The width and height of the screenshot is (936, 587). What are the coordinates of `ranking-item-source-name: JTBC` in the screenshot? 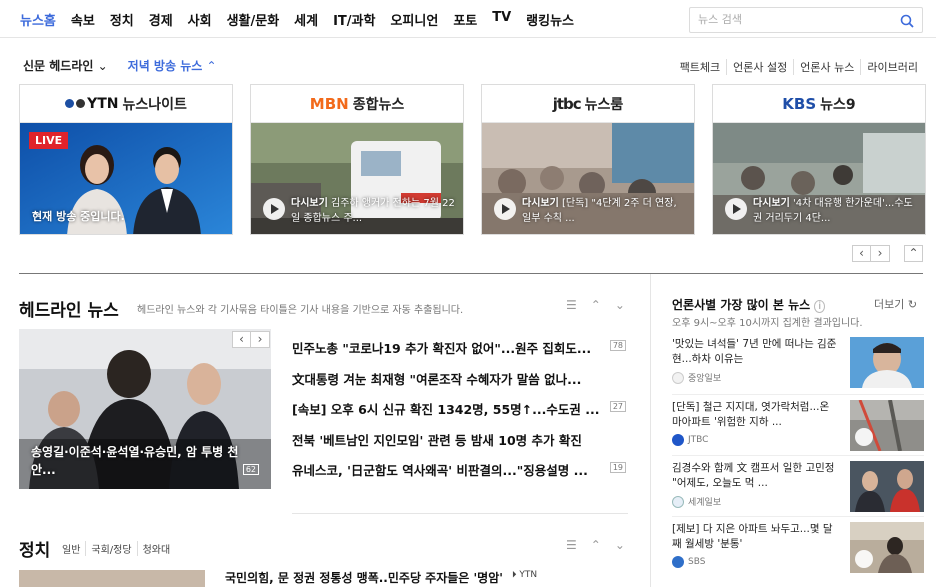 It's located at (698, 440).